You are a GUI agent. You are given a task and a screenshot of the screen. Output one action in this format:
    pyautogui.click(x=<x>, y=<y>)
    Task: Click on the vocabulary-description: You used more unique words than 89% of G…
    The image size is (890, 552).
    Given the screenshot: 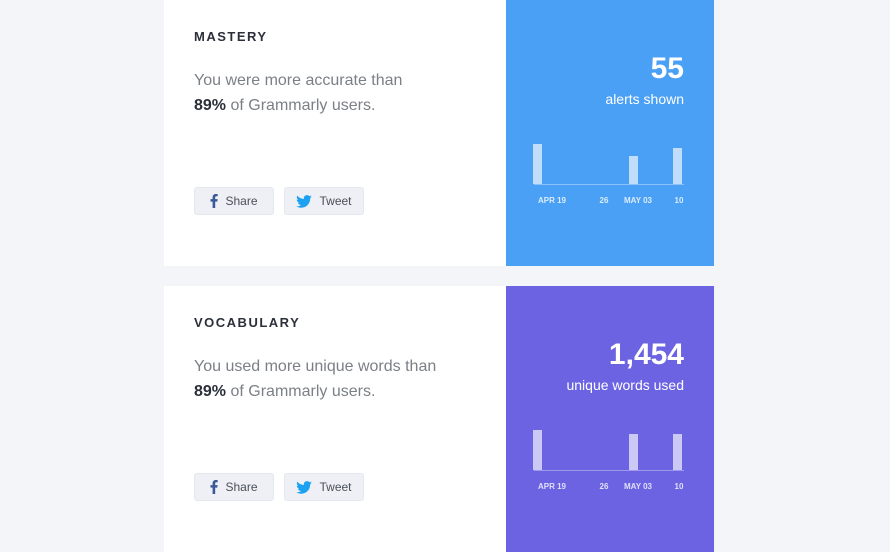 What is the action you would take?
    pyautogui.click(x=339, y=379)
    